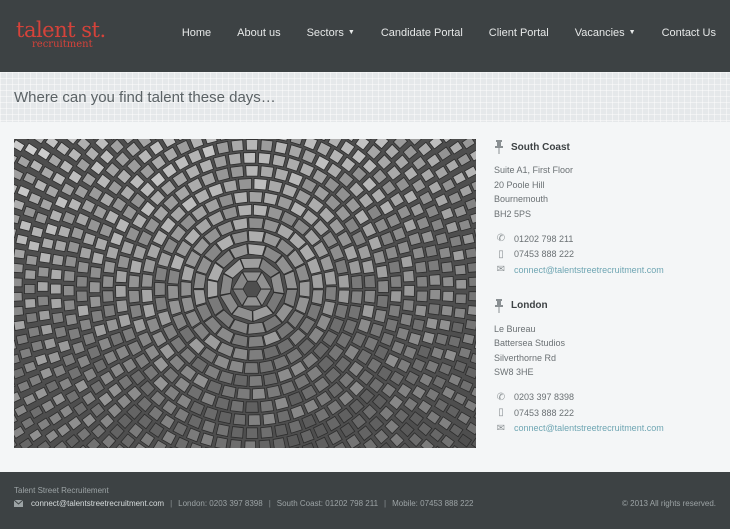 The height and width of the screenshot is (529, 730). I want to click on address-line: Le Bureau, so click(515, 328).